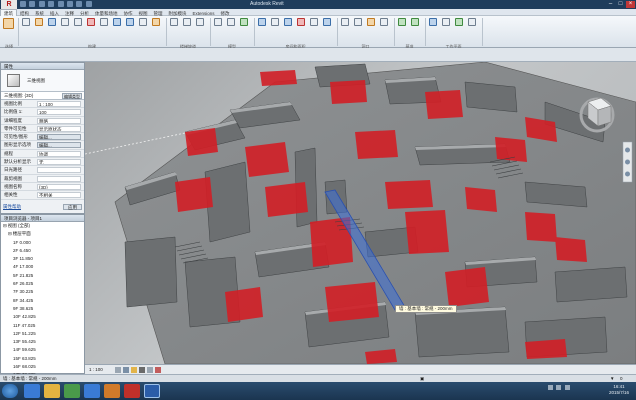  I want to click on ie-icon, so click(32, 391).